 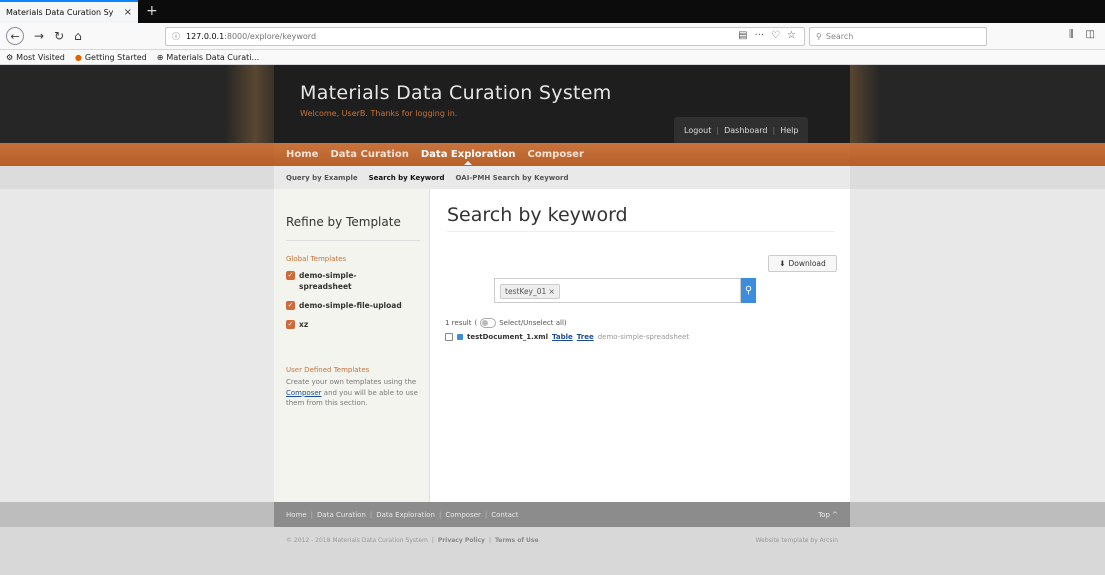 What do you see at coordinates (458, 323) in the screenshot?
I see `result-count: 1 result` at bounding box center [458, 323].